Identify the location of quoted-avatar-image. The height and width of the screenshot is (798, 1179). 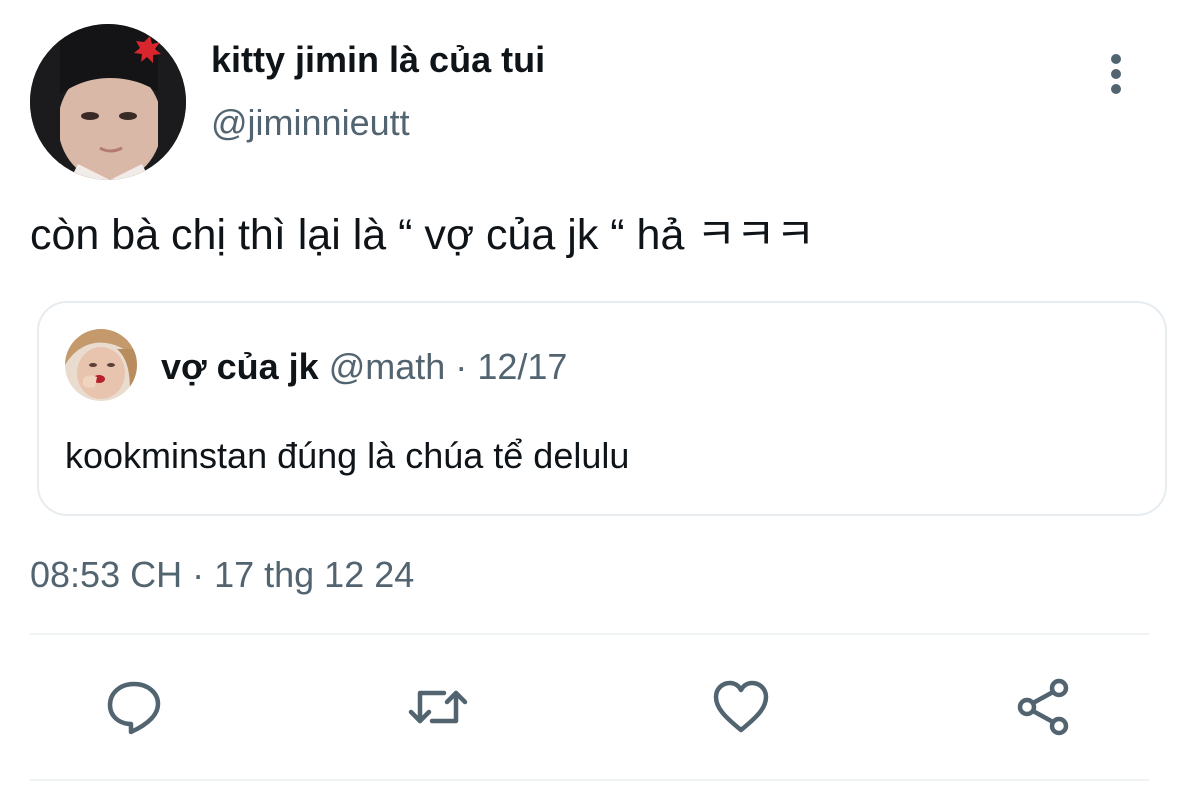
(101, 365).